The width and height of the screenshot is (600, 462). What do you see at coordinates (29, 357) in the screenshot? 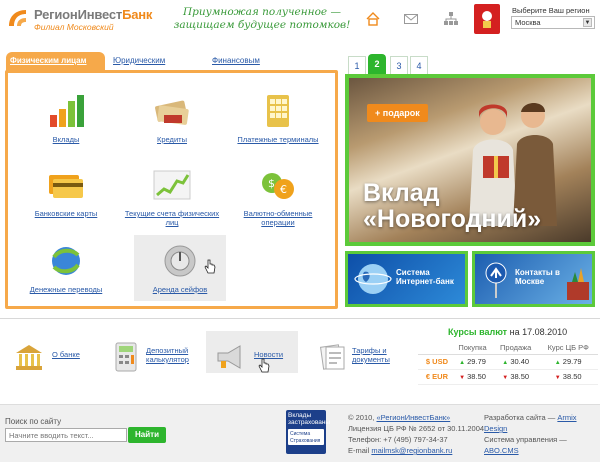
I see `bank-building-icon` at bounding box center [29, 357].